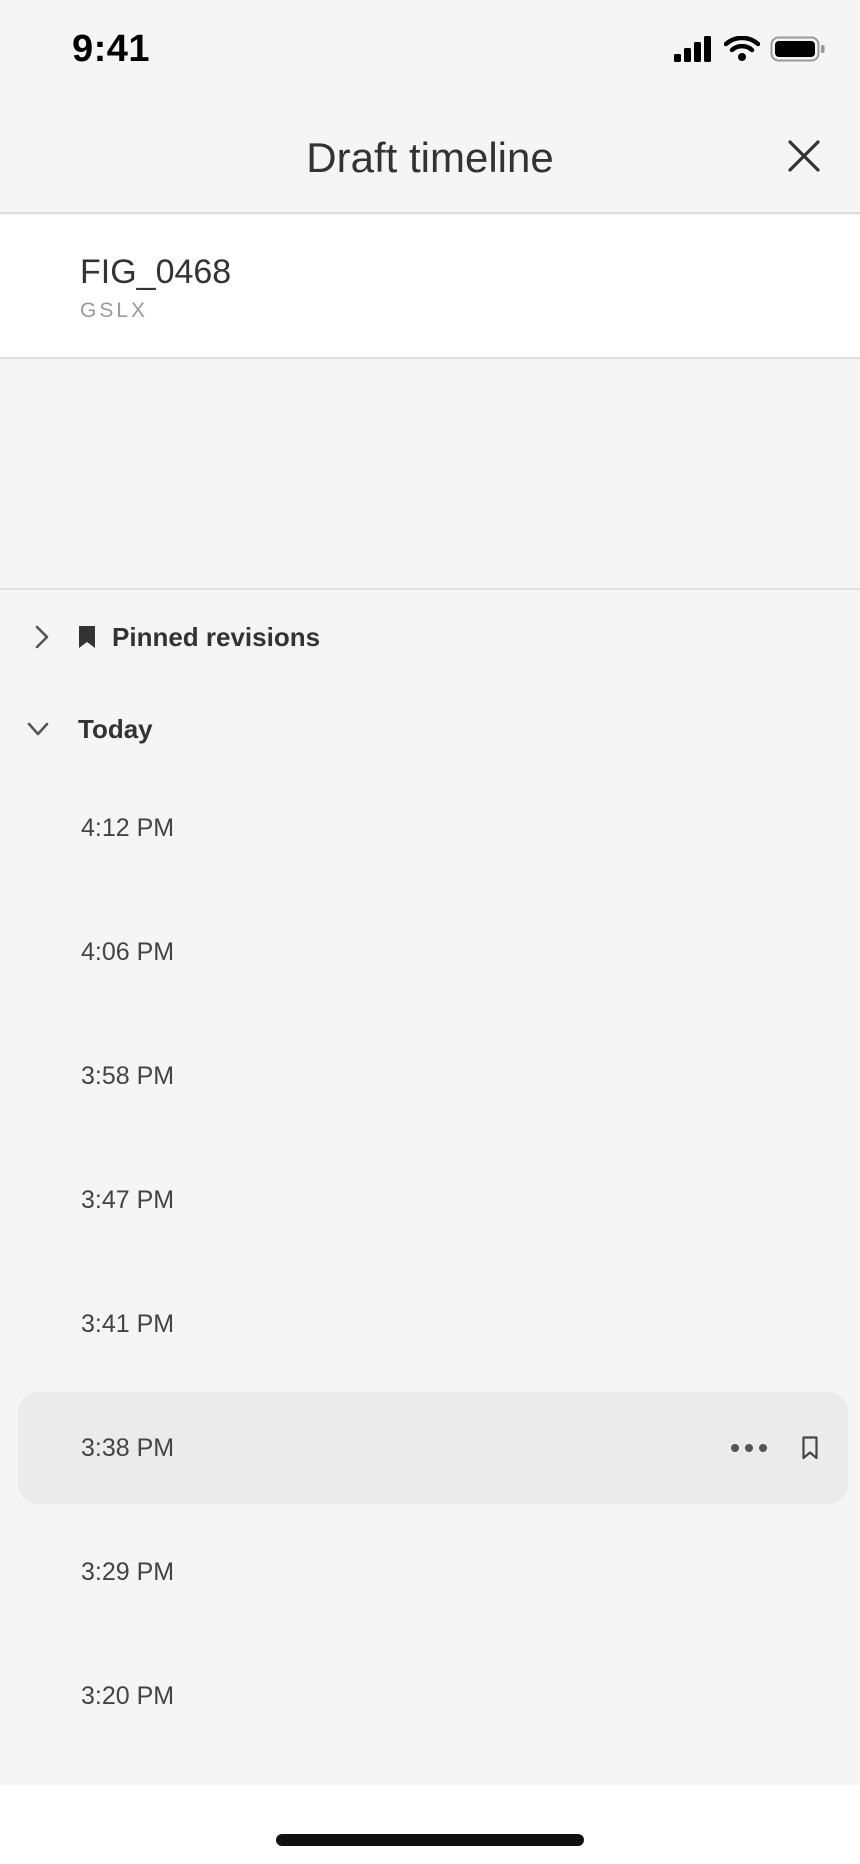  I want to click on revision-time: 4:06 PM, so click(128, 951).